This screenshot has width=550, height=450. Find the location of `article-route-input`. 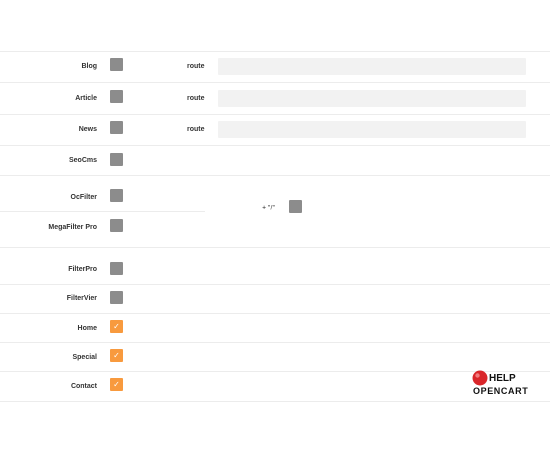

article-route-input is located at coordinates (372, 98).